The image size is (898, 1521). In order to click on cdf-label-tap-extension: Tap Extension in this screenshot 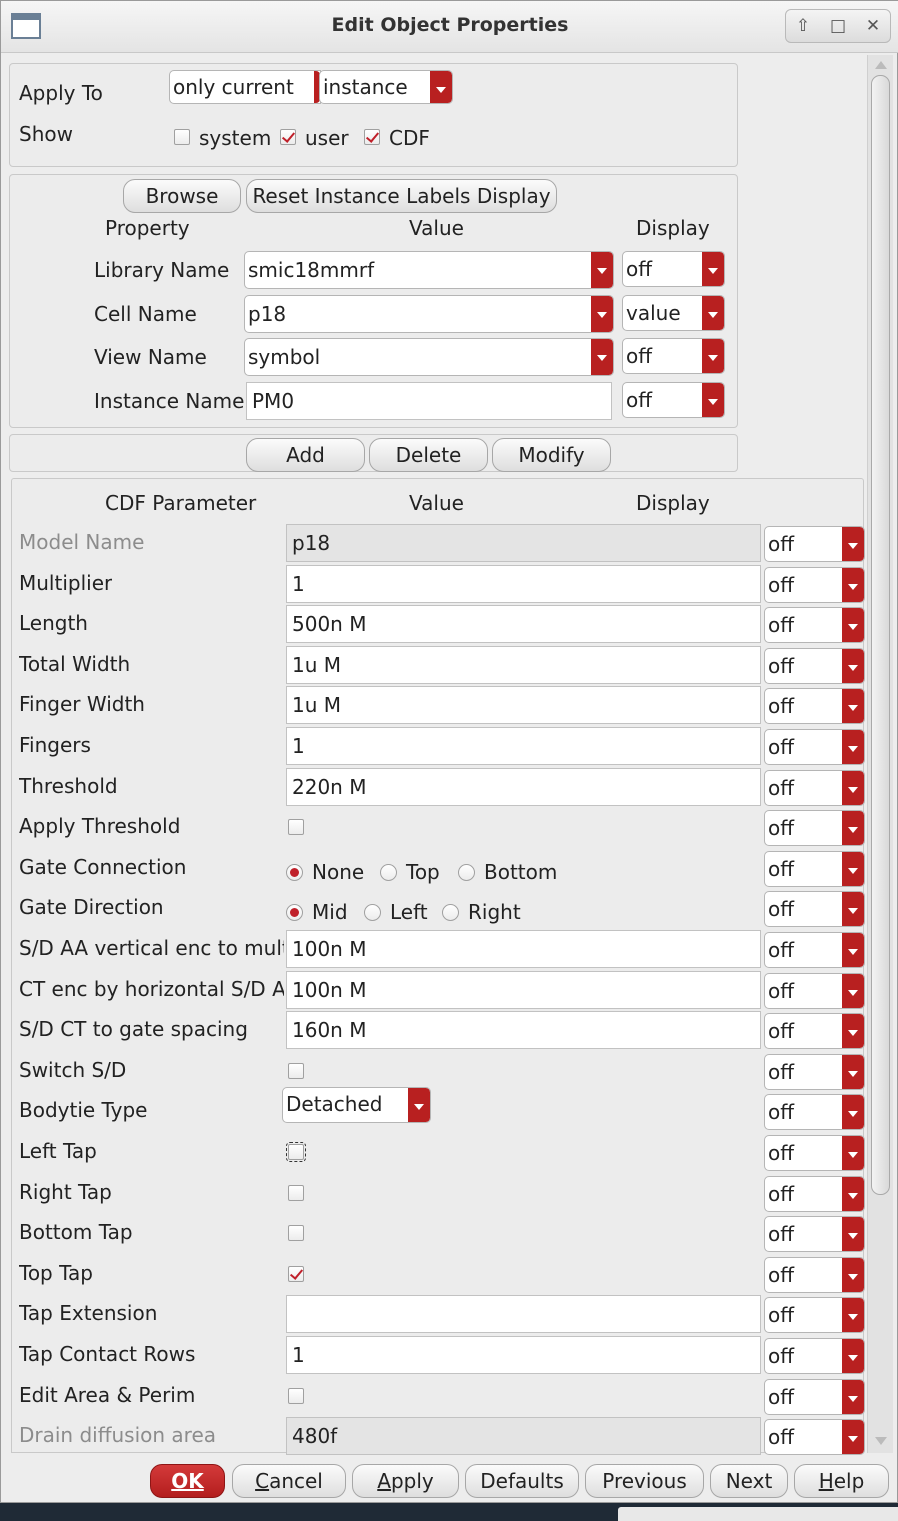, I will do `click(88, 1313)`.